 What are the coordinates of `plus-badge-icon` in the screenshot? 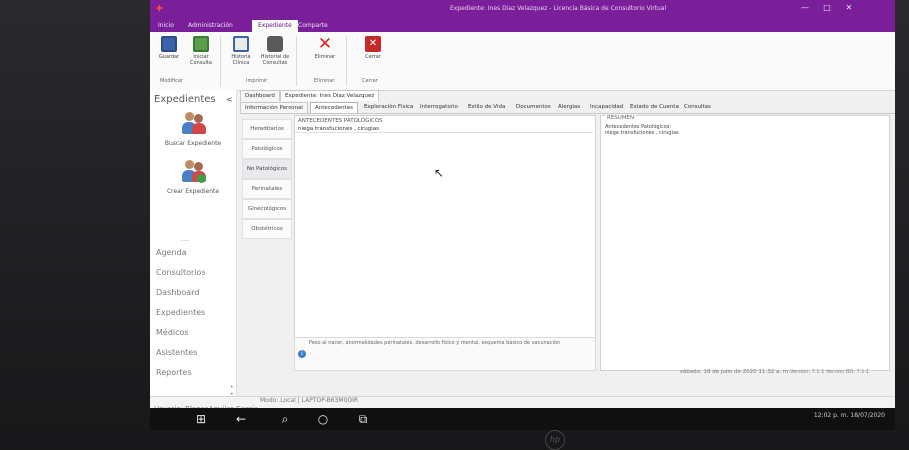 It's located at (201, 178).